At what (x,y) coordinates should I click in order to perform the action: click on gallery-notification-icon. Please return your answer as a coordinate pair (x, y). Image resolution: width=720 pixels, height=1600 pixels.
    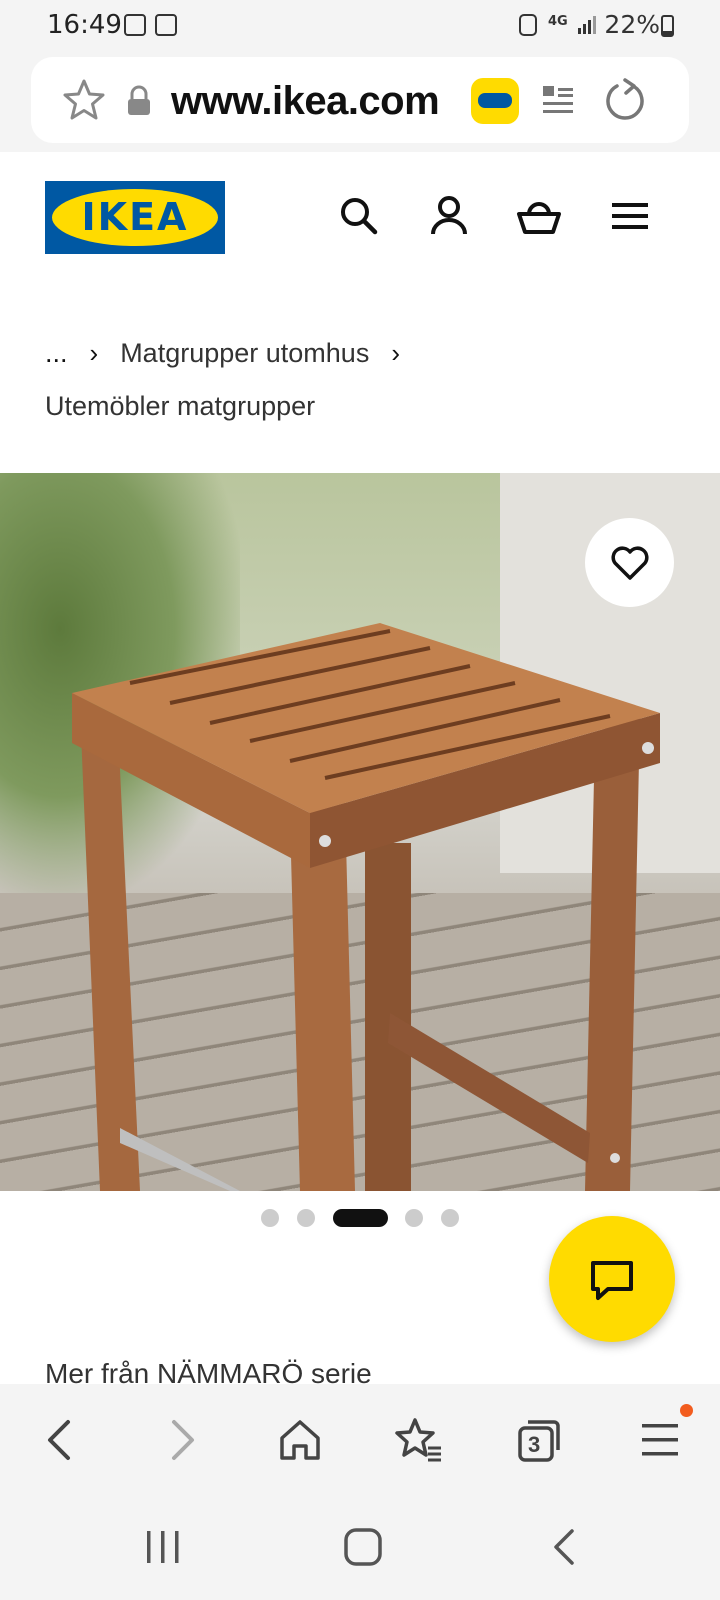
    Looking at the image, I should click on (135, 25).